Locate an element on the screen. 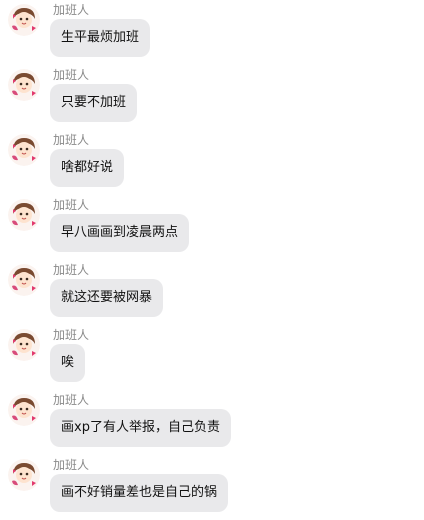 The image size is (424, 520). message-bubble: 画不好销量差也是自己的锅 is located at coordinates (139, 493).